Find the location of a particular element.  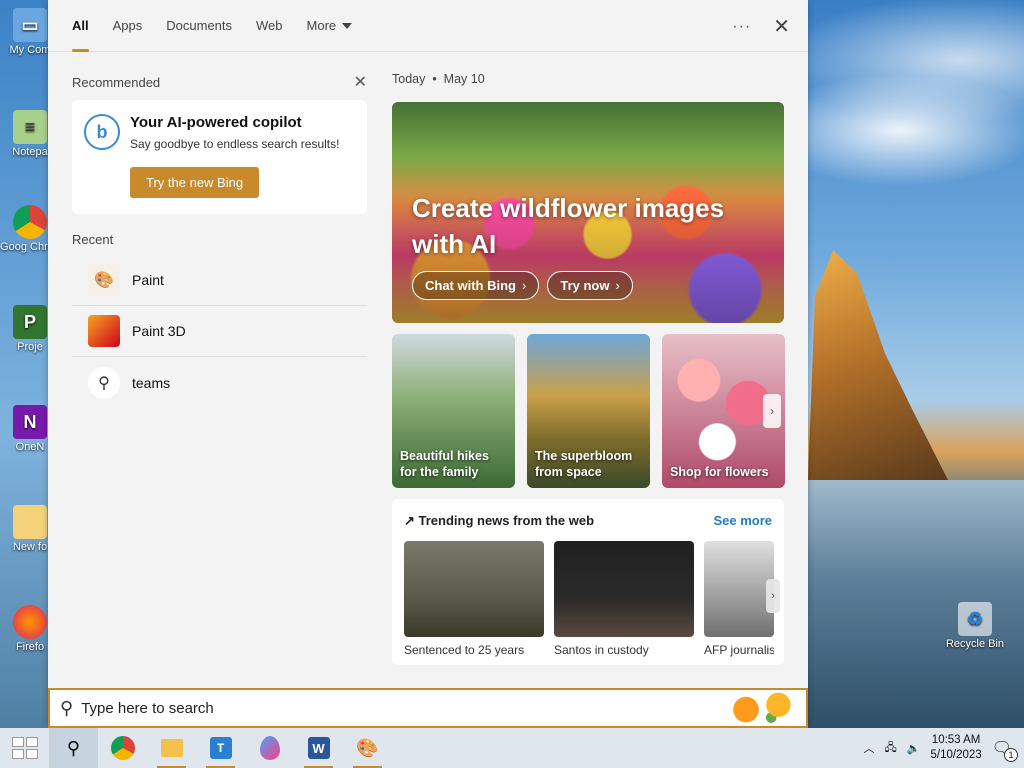

system-tray: ︿ 🖧 🔈 10:53 AM 5/10/2023 🗨 1 is located at coordinates (944, 748).